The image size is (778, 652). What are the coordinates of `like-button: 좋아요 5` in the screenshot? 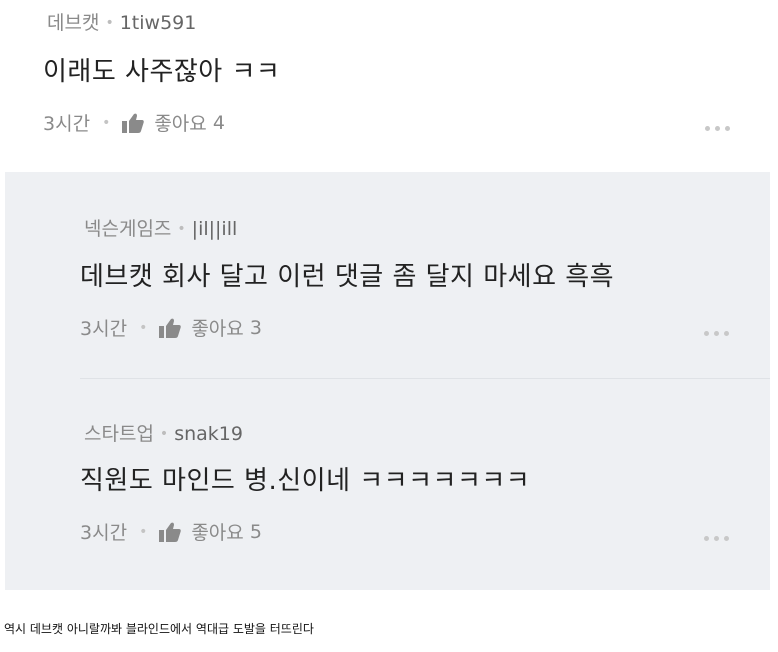 It's located at (210, 531).